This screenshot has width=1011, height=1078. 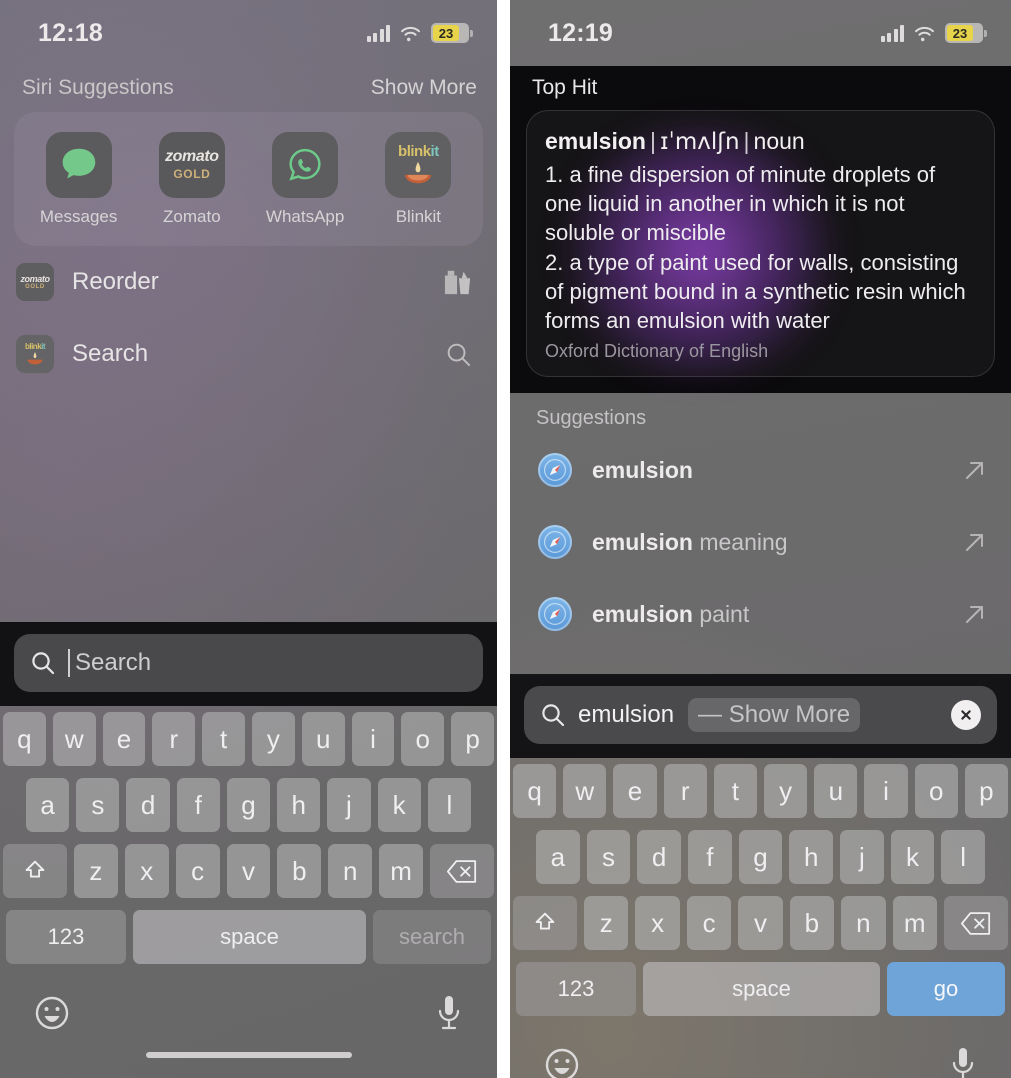 I want to click on show-more-button: Show More, so click(x=424, y=88).